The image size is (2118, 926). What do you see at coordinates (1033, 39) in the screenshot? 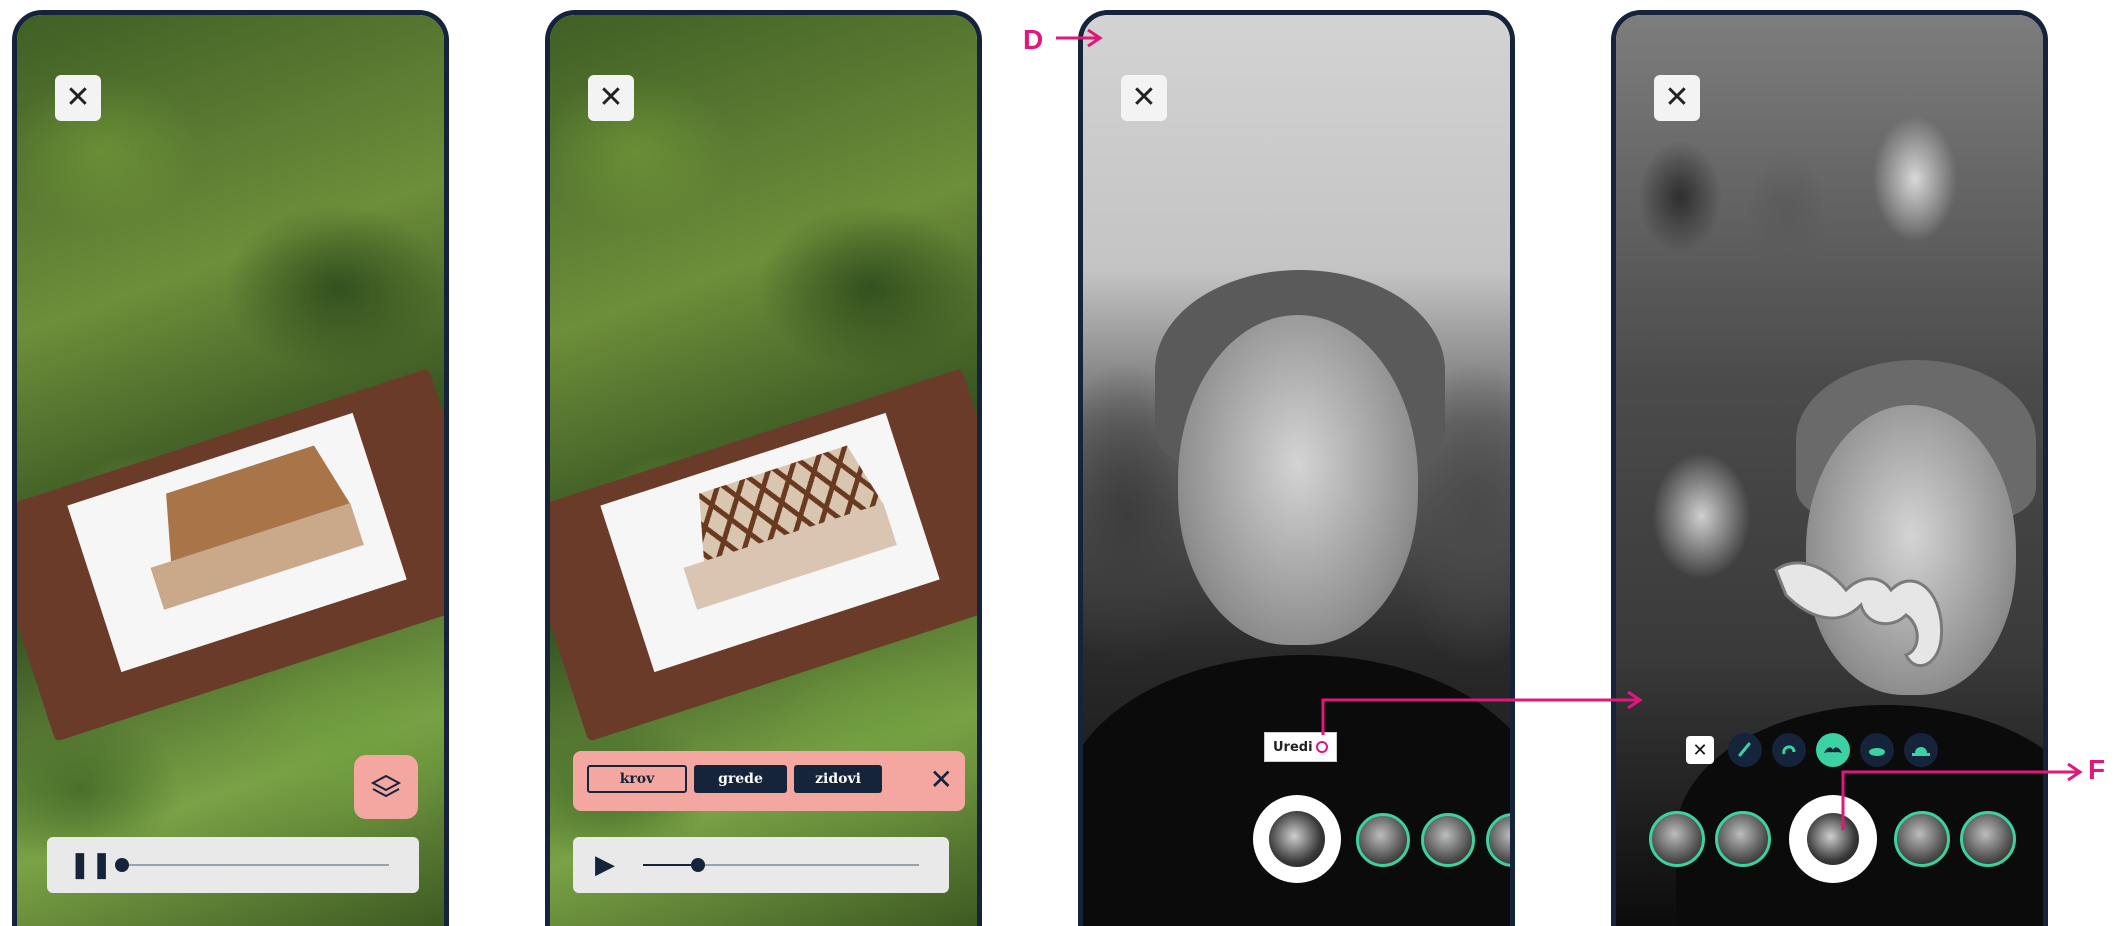
I see `annotation-d-label: D` at bounding box center [1033, 39].